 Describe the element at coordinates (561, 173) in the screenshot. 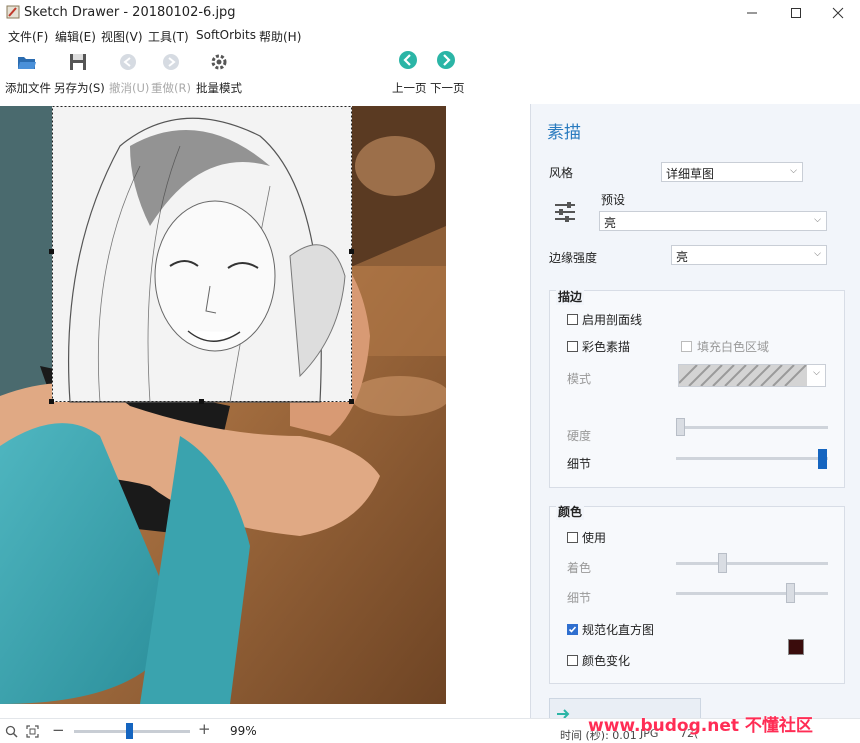

I see `style-label: 风格` at that location.